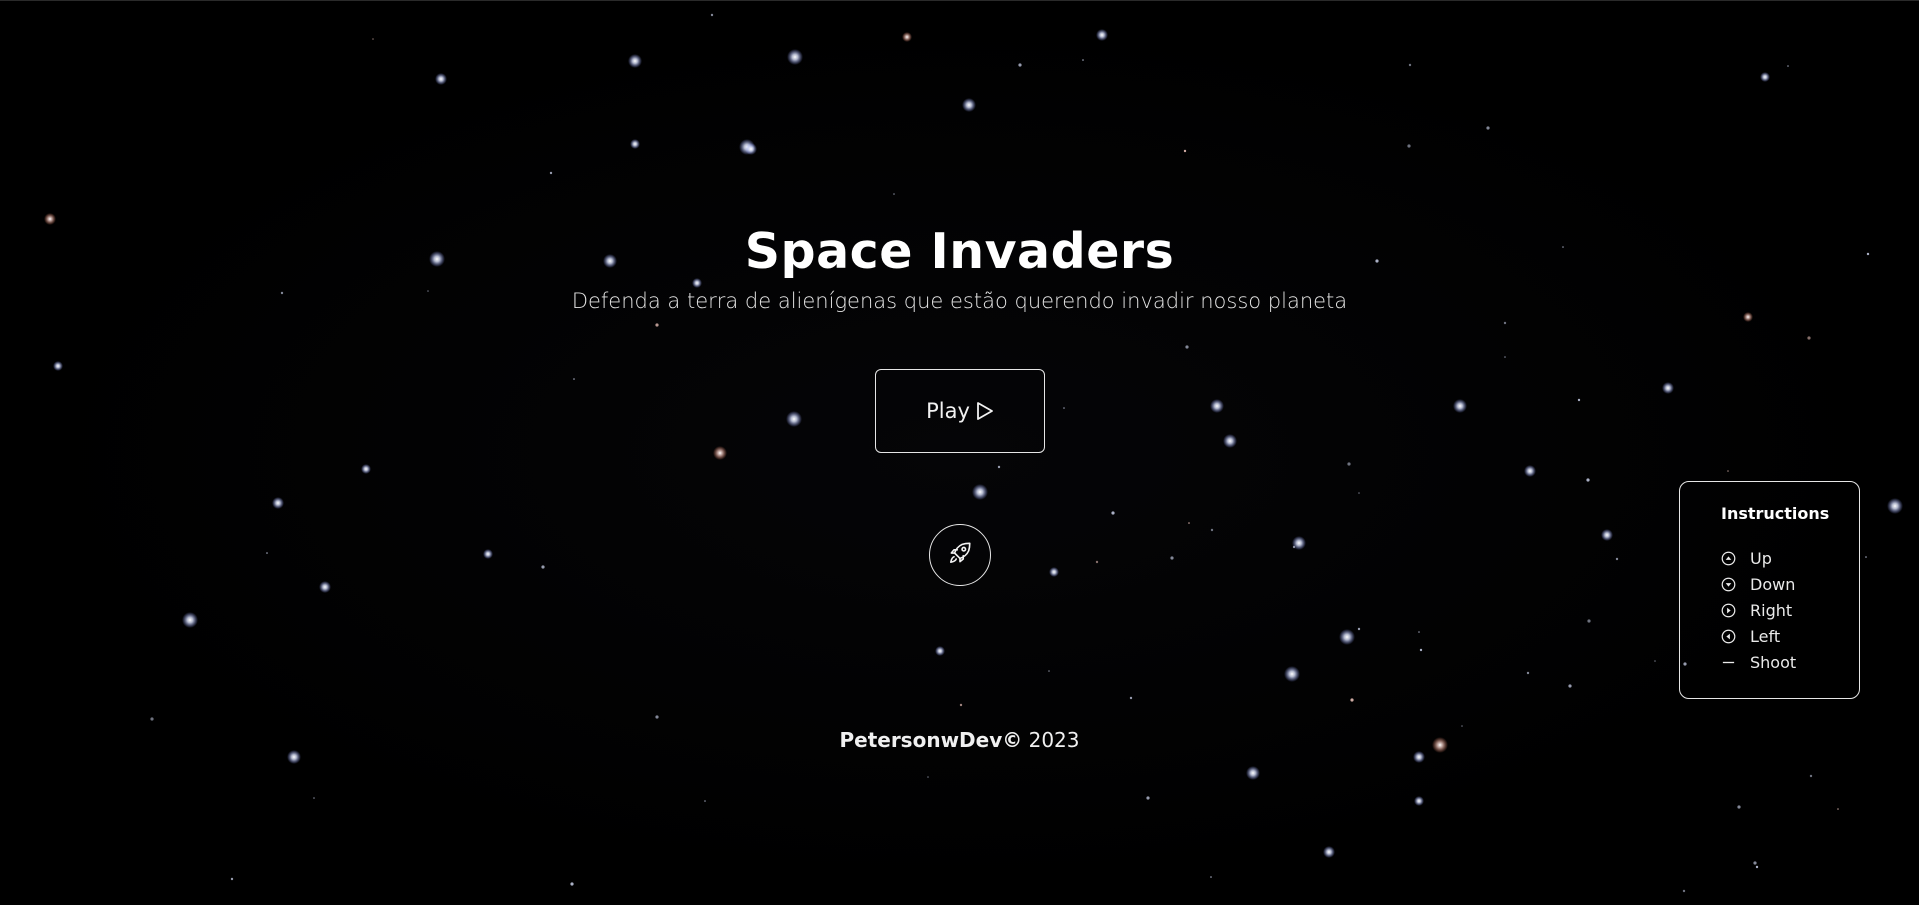 The height and width of the screenshot is (905, 1919). Describe the element at coordinates (1054, 740) in the screenshot. I see `footer-year: 2023` at that location.